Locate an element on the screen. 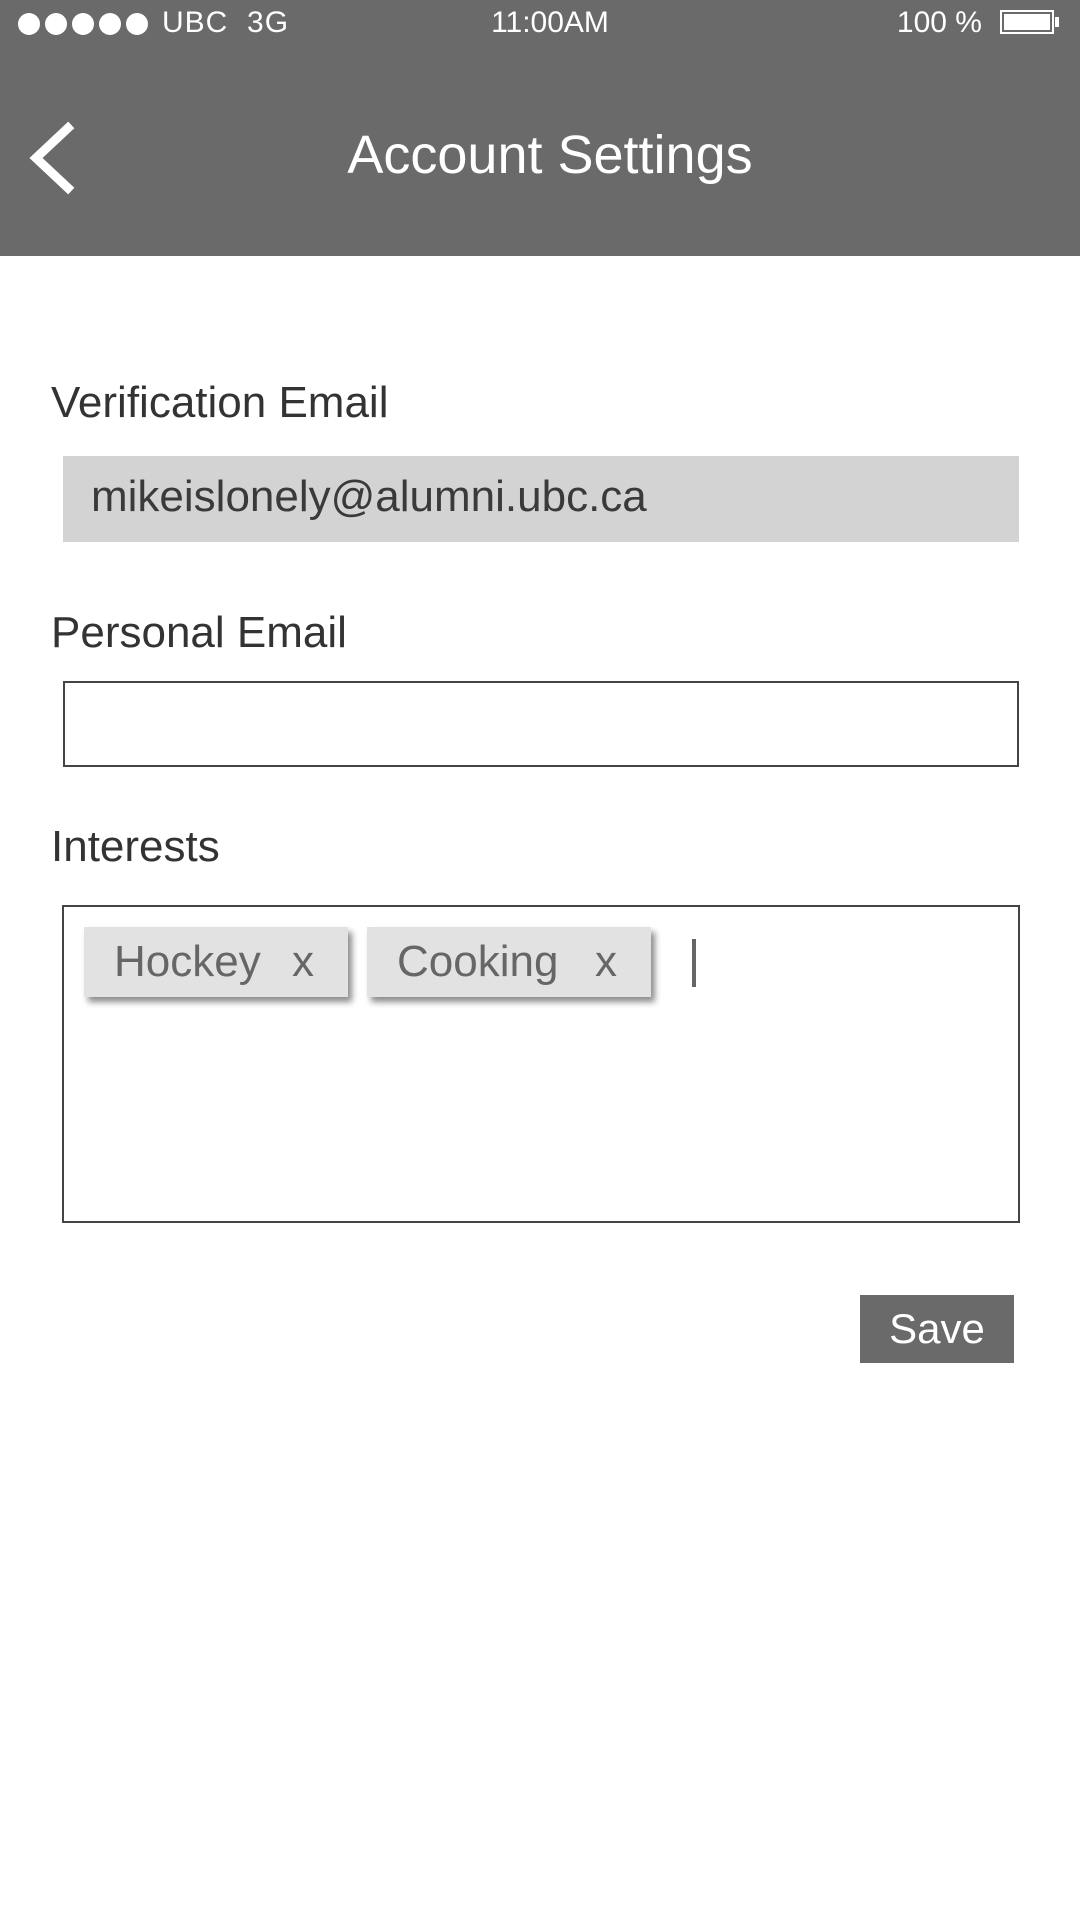 This screenshot has width=1080, height=1920. interest-tag-cooking: Cooking x is located at coordinates (509, 962).